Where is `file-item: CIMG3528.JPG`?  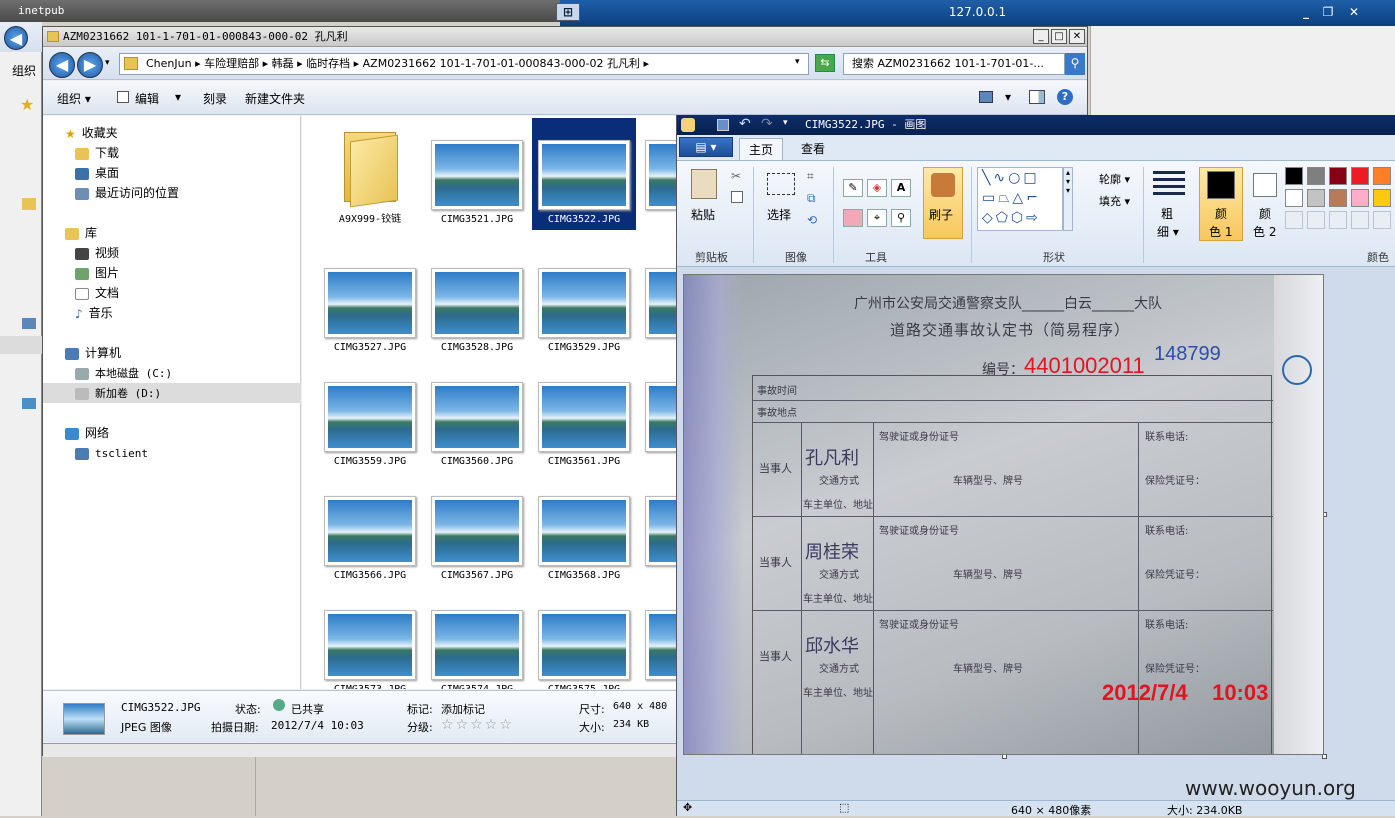 file-item: CIMG3528.JPG is located at coordinates (477, 302).